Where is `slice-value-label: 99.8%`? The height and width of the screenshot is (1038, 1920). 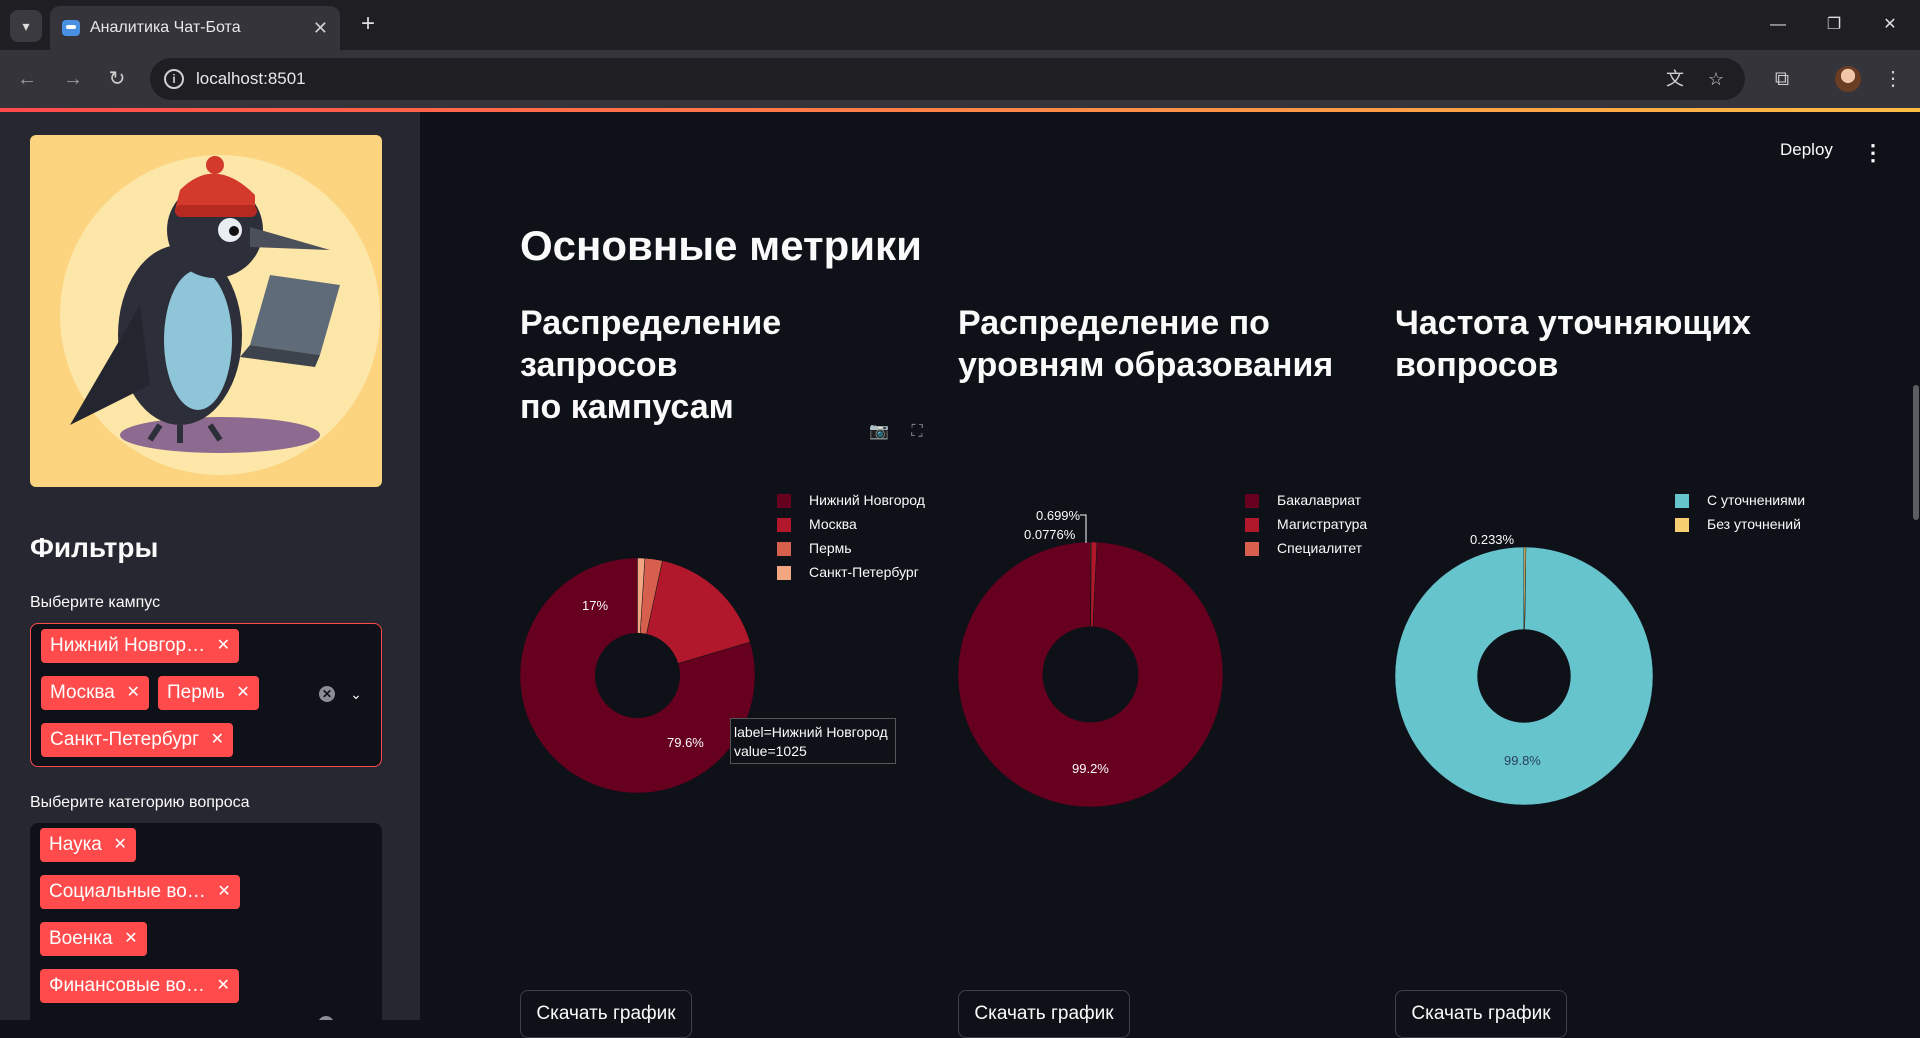
slice-value-label: 99.8% is located at coordinates (1522, 760).